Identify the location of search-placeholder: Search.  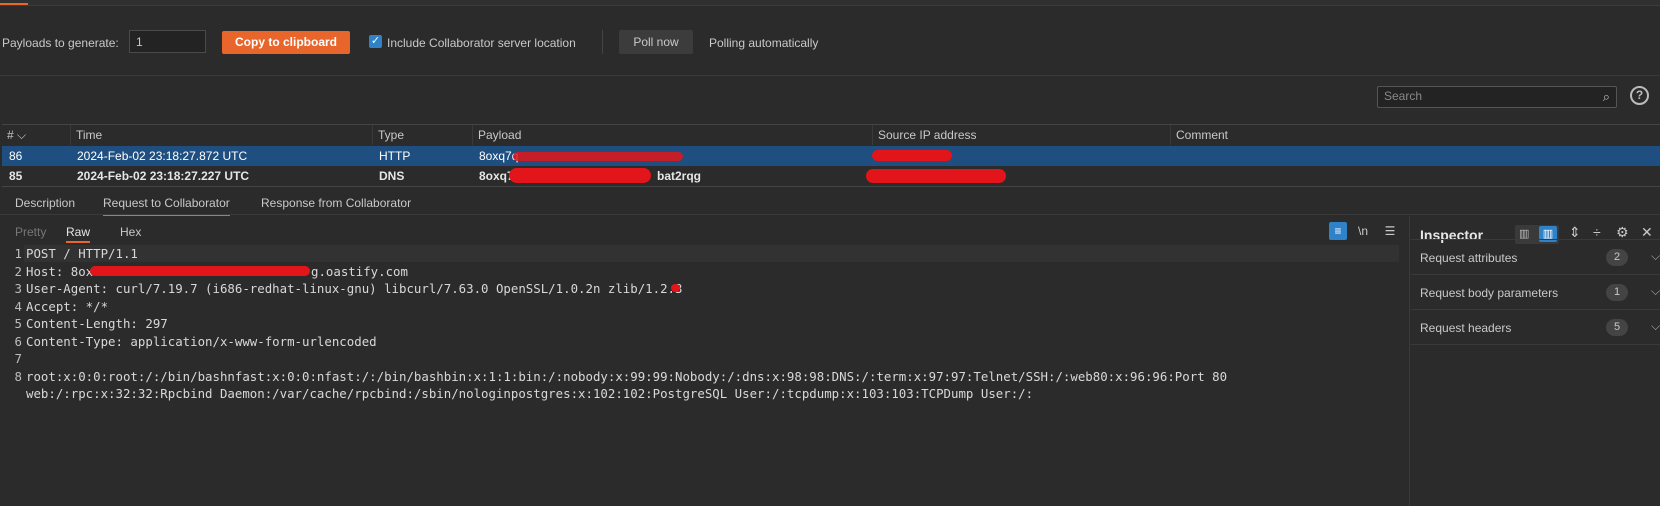
(1403, 96).